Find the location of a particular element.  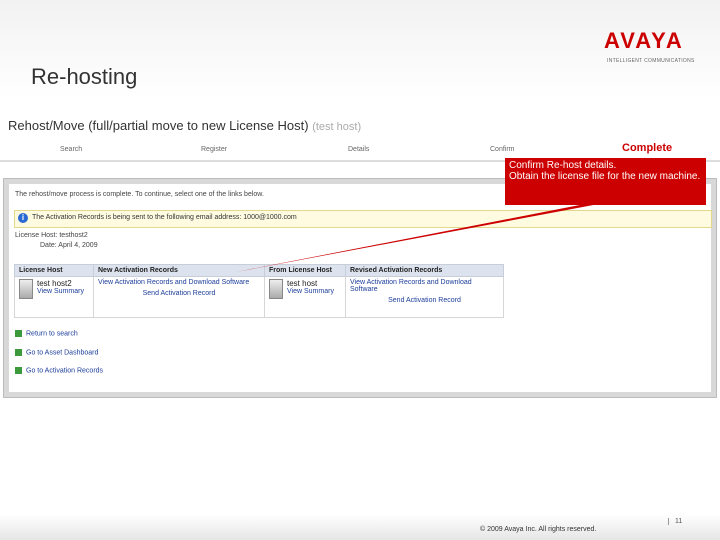

callout-line-1: Confirm Re-host details. is located at coordinates (563, 165).